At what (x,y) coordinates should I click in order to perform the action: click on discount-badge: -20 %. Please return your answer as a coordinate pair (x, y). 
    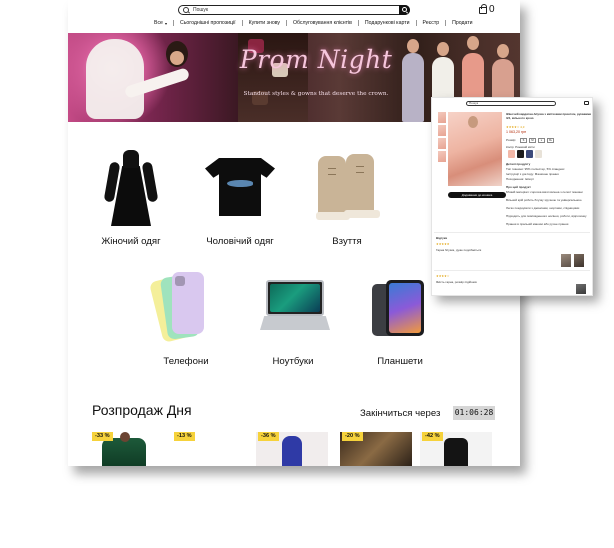
    Looking at the image, I should click on (352, 436).